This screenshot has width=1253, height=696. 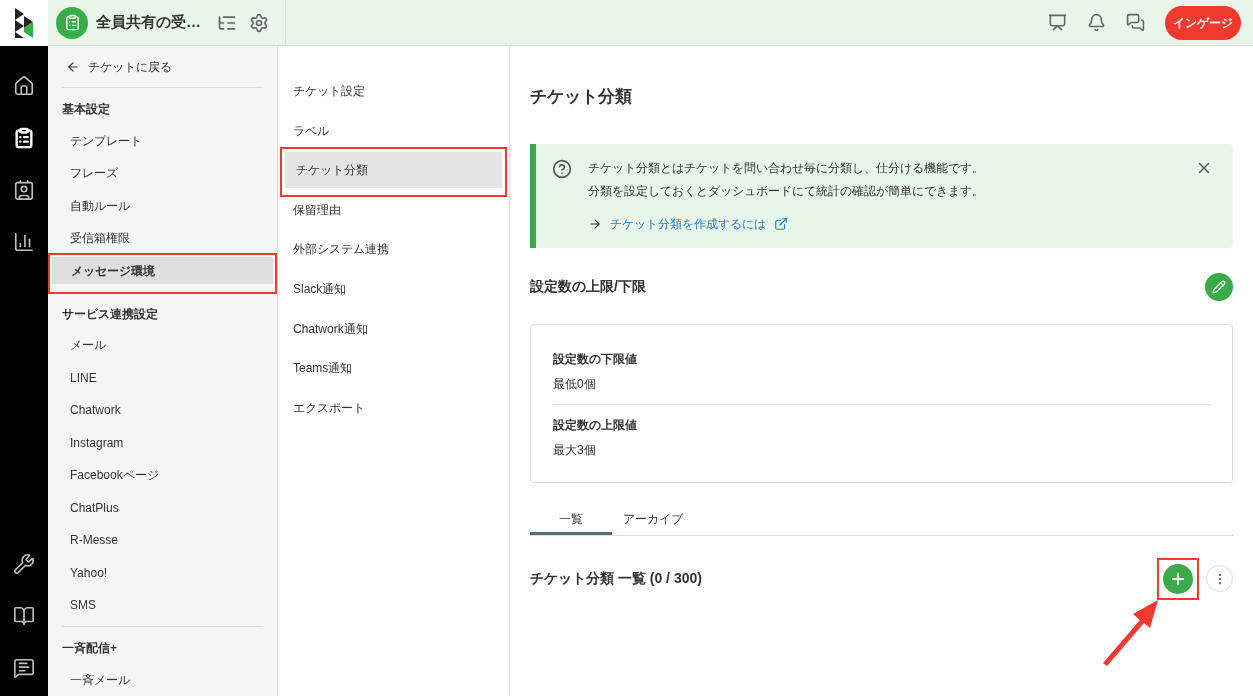 I want to click on sidebar-item: 受信箱権限, so click(x=162, y=238).